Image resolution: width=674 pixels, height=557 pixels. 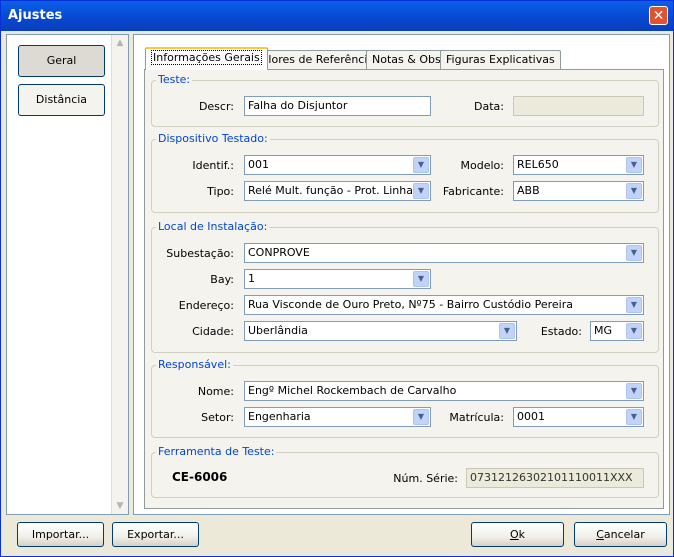 I want to click on close-icon: ✕, so click(x=658, y=15).